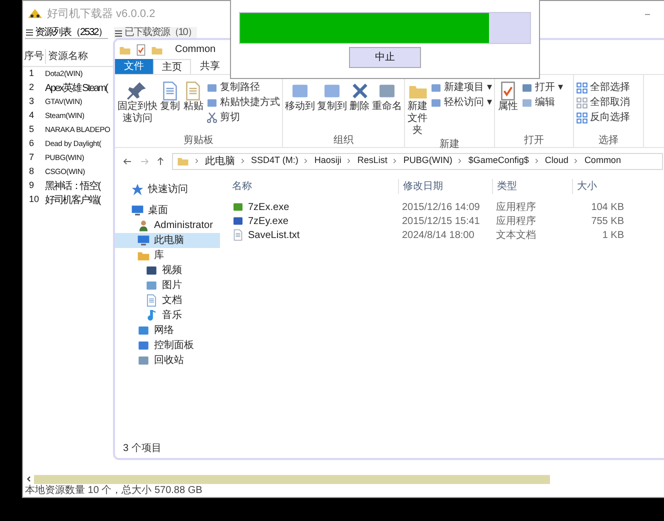  I want to click on ribbon-button: 剪切, so click(243, 117).